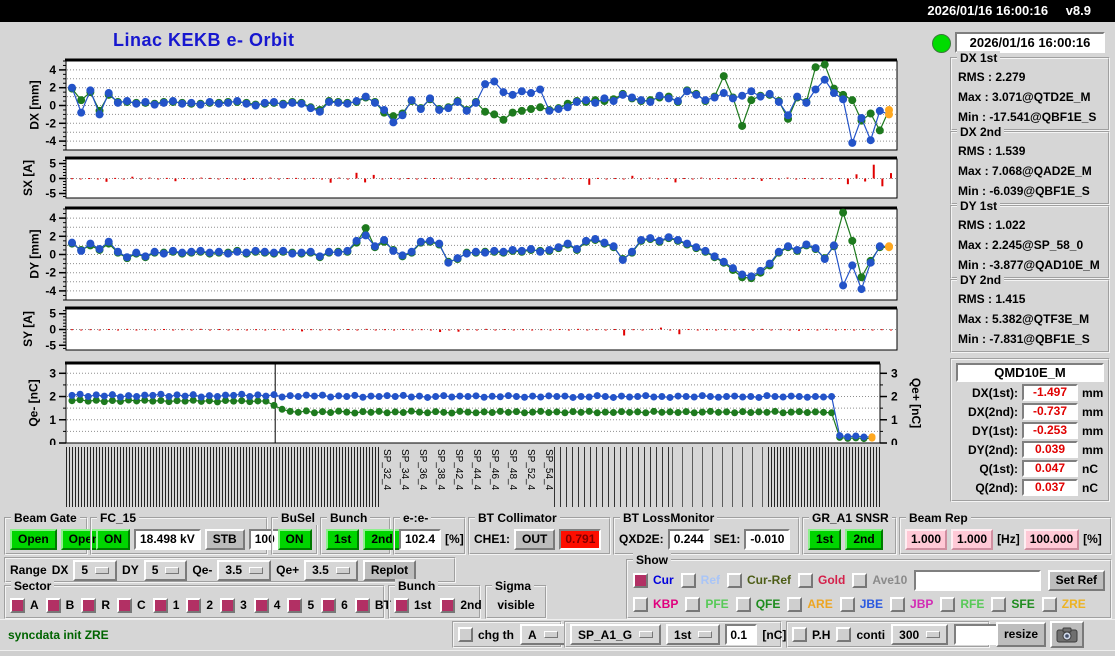 This screenshot has height=656, width=1115. Describe the element at coordinates (1030, 468) in the screenshot. I see `monitor-row: Q(1st): 0.047 nC` at that location.